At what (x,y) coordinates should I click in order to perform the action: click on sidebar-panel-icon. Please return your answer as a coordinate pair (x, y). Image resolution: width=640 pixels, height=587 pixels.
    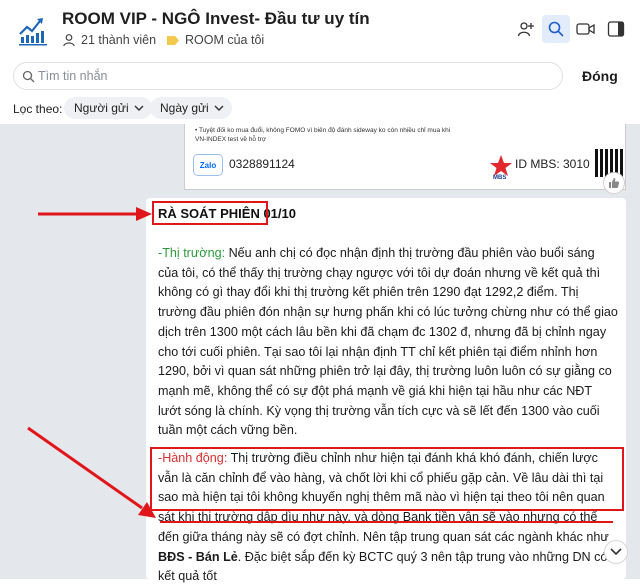
    Looking at the image, I should click on (616, 29).